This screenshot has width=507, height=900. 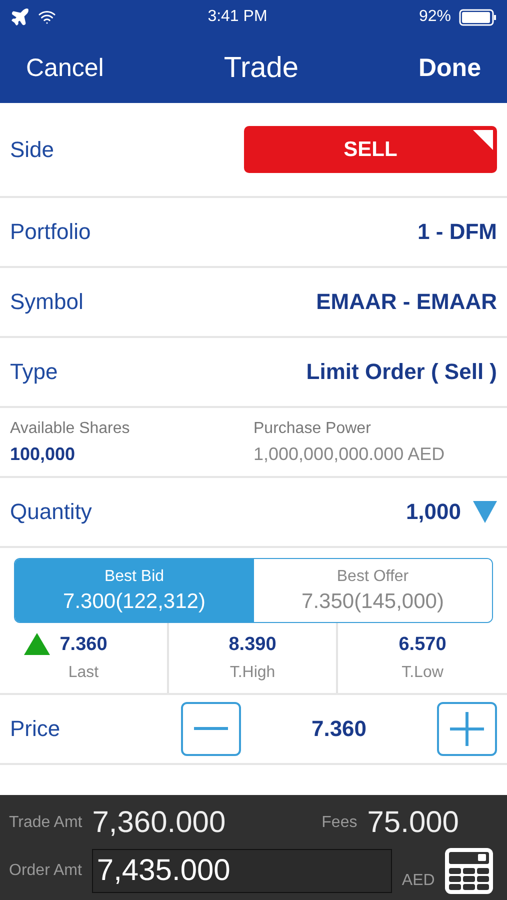 What do you see at coordinates (468, 871) in the screenshot?
I see `calculator-icon` at bounding box center [468, 871].